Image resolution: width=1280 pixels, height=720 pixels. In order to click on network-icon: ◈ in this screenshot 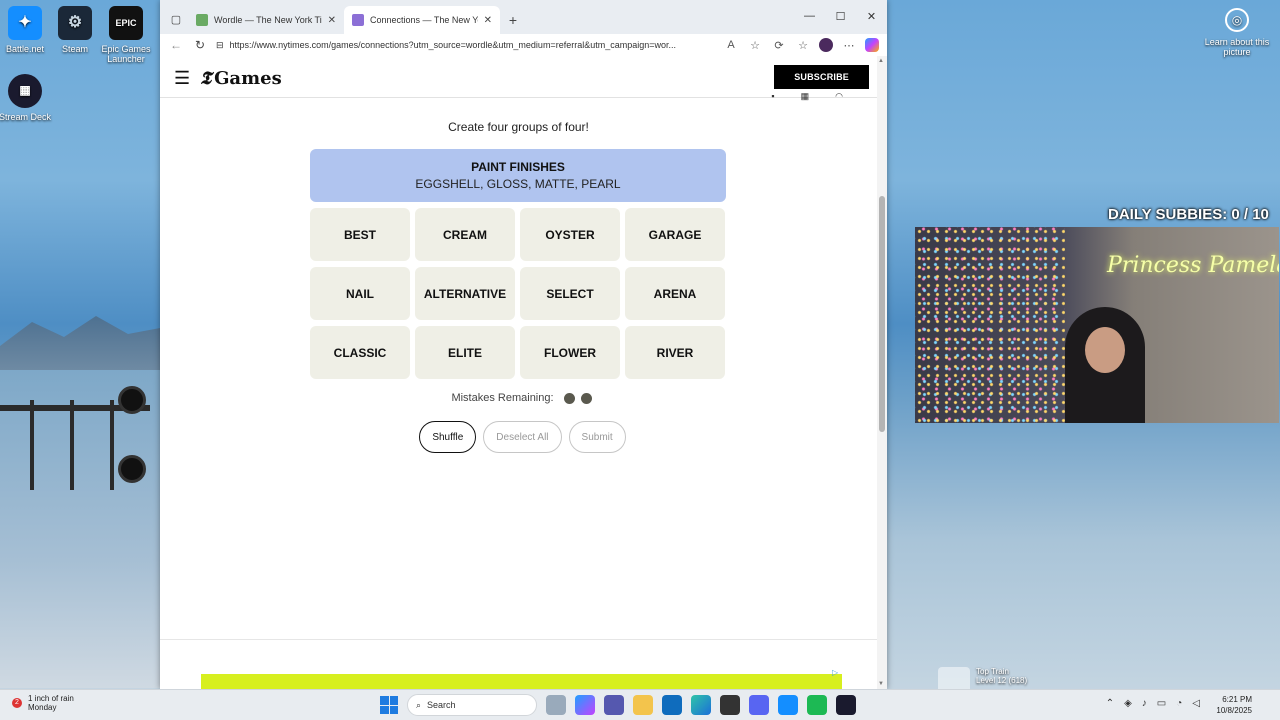, I will do `click(1128, 703)`.